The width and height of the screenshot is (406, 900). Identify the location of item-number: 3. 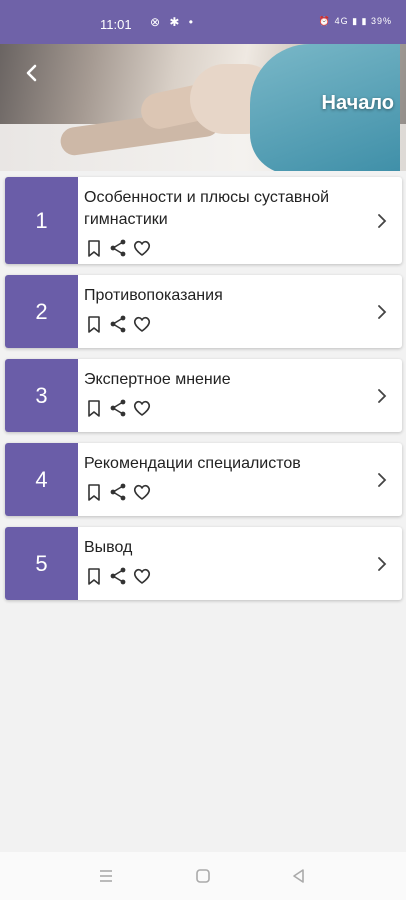
(41, 395).